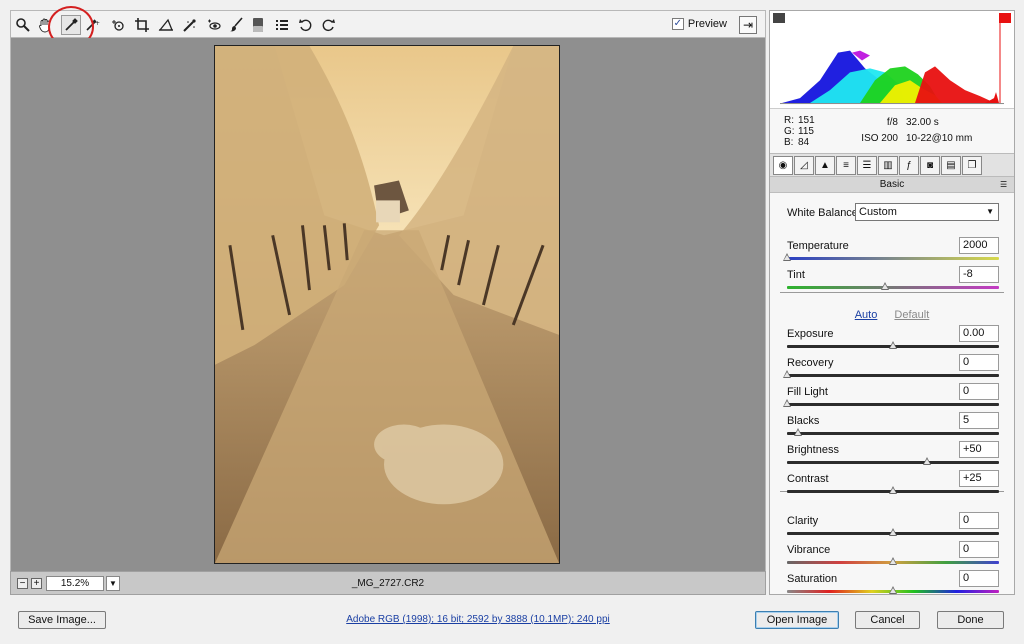 The width and height of the screenshot is (1024, 644). I want to click on panel-tabs: ◉ ◿ ▲ ≡ ☰ ▥ ƒ ◙ ▤ ❐, so click(892, 165).